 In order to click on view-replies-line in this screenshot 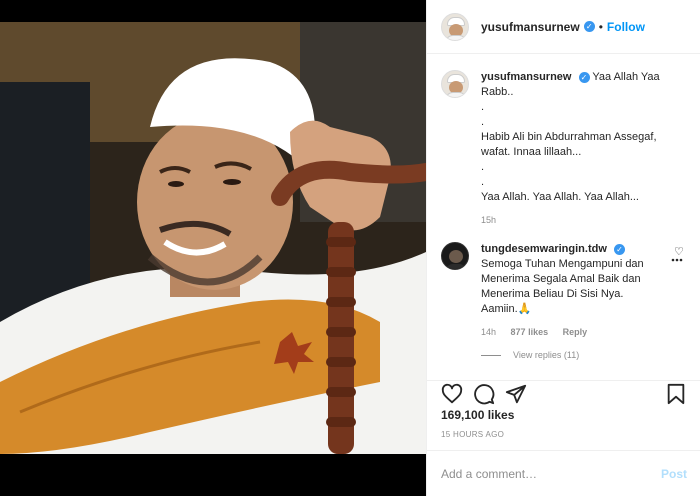, I will do `click(491, 355)`.